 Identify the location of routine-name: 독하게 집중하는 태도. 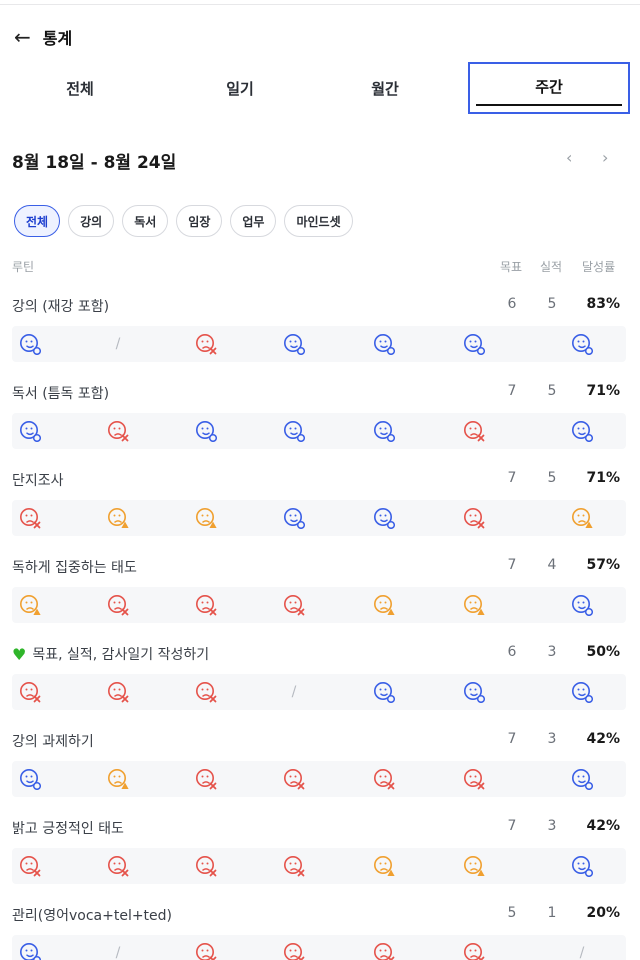
(74, 567).